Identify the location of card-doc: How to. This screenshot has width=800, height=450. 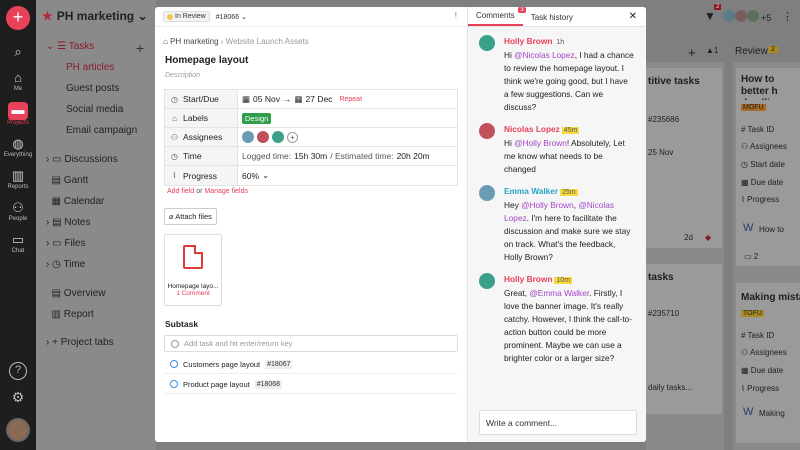
(771, 229).